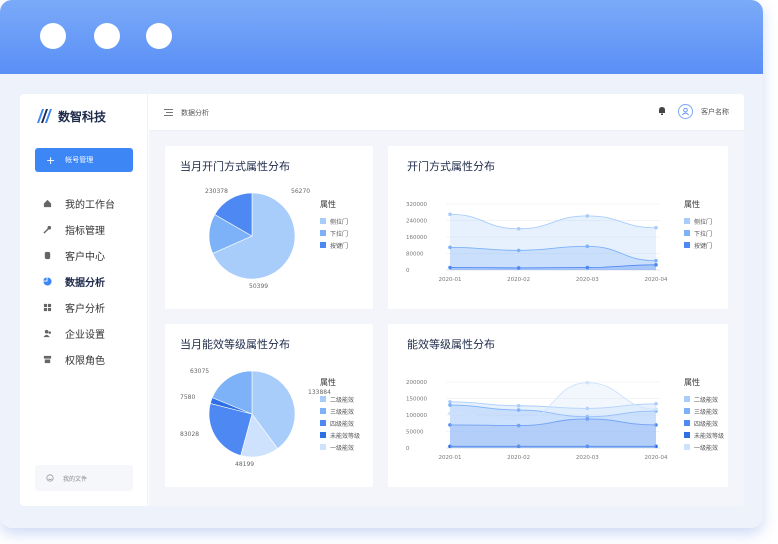 Image resolution: width=778 pixels, height=544 pixels. I want to click on legend-label: 二级能效, so click(706, 400).